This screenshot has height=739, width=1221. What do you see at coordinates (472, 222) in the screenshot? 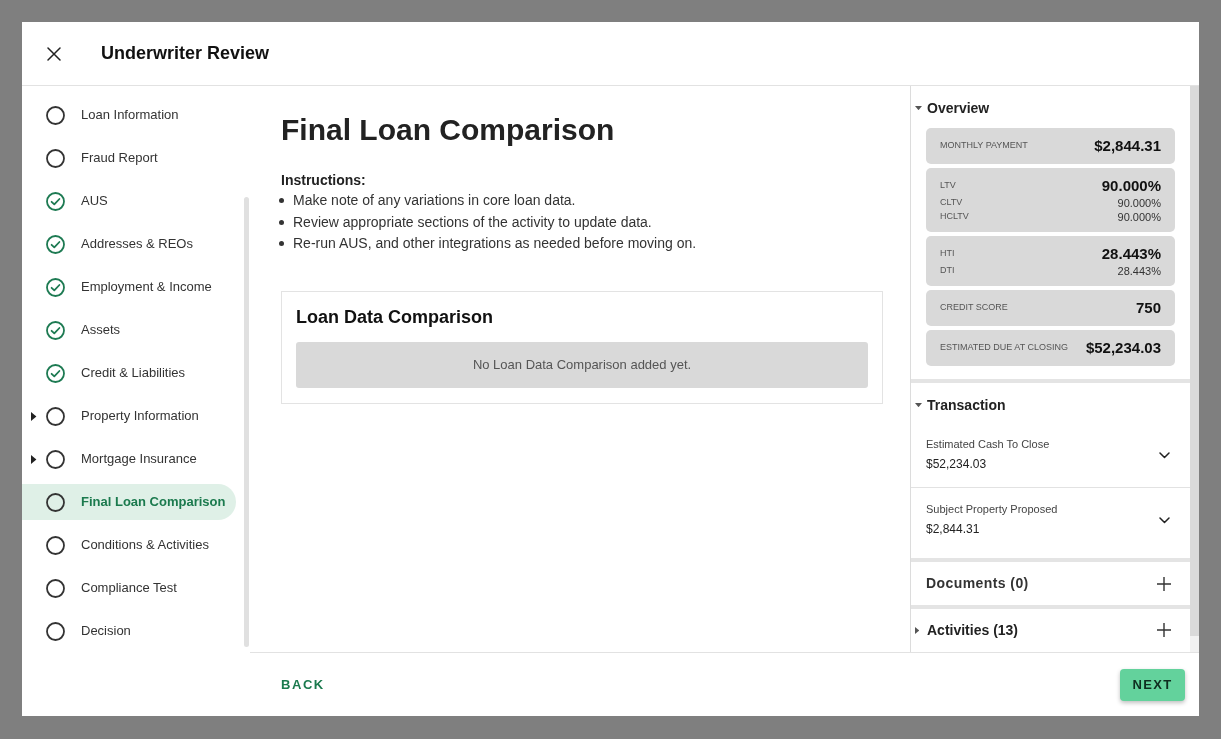
I see `instruction-text: Review appropriate sections of the activity to update data.` at bounding box center [472, 222].